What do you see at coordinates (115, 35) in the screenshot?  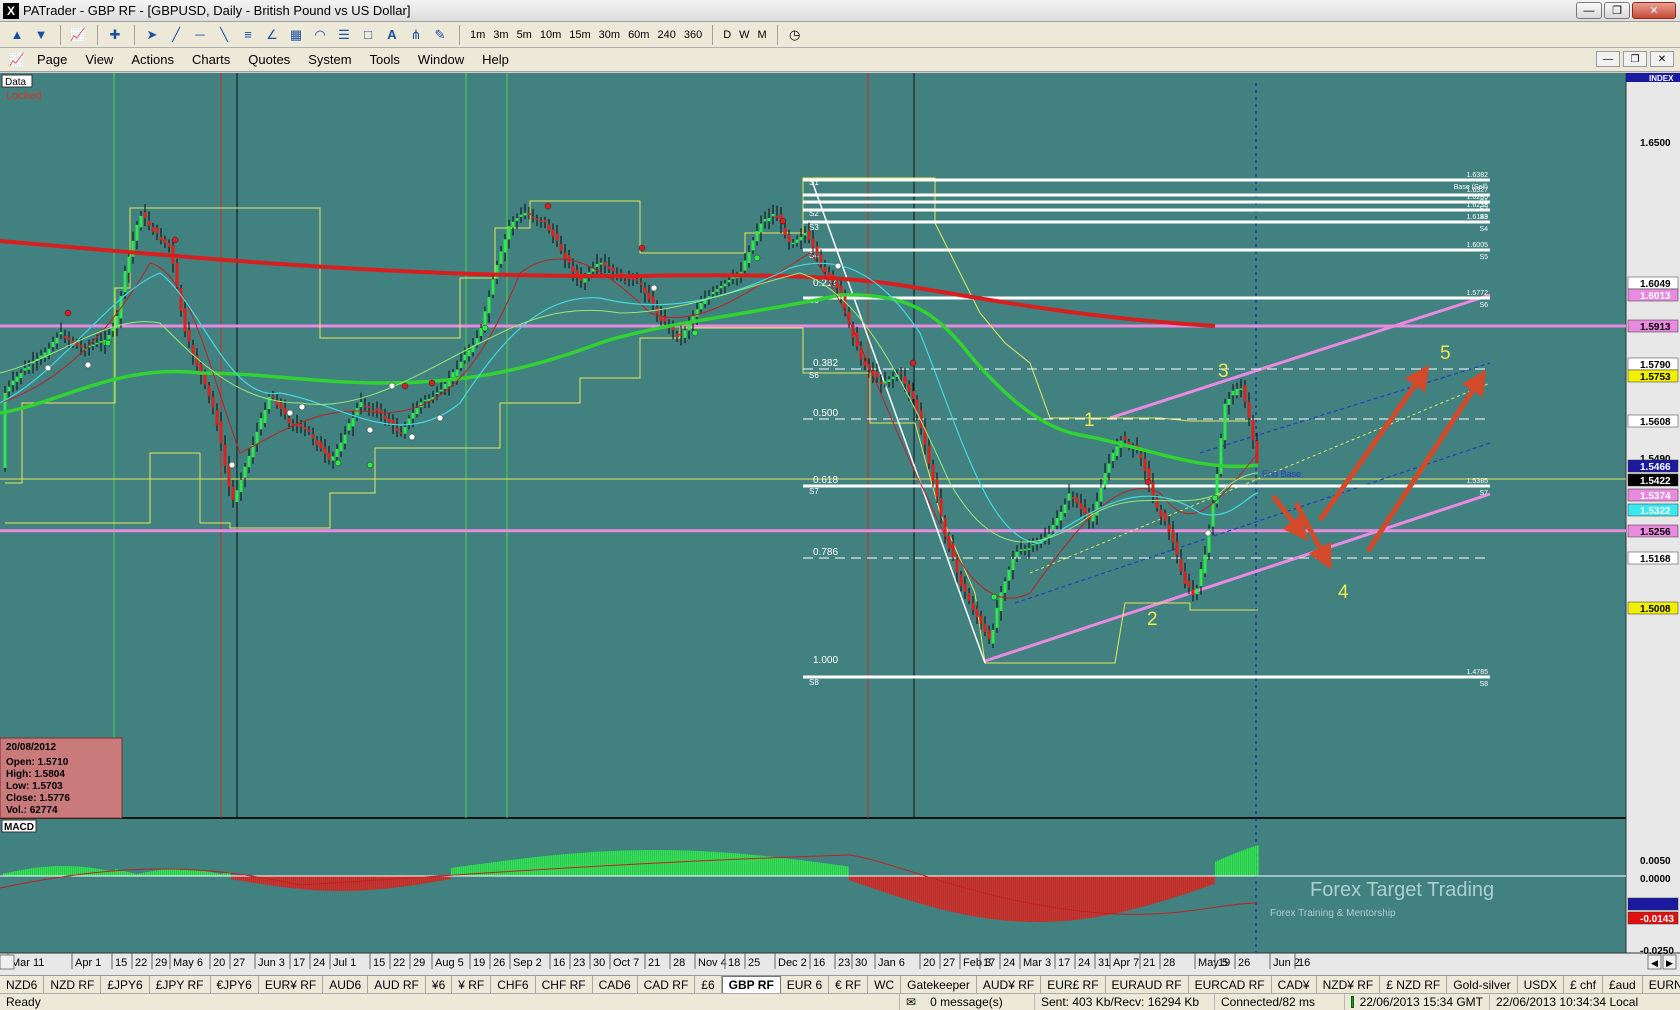 I see `crosshair-icon: ✚` at bounding box center [115, 35].